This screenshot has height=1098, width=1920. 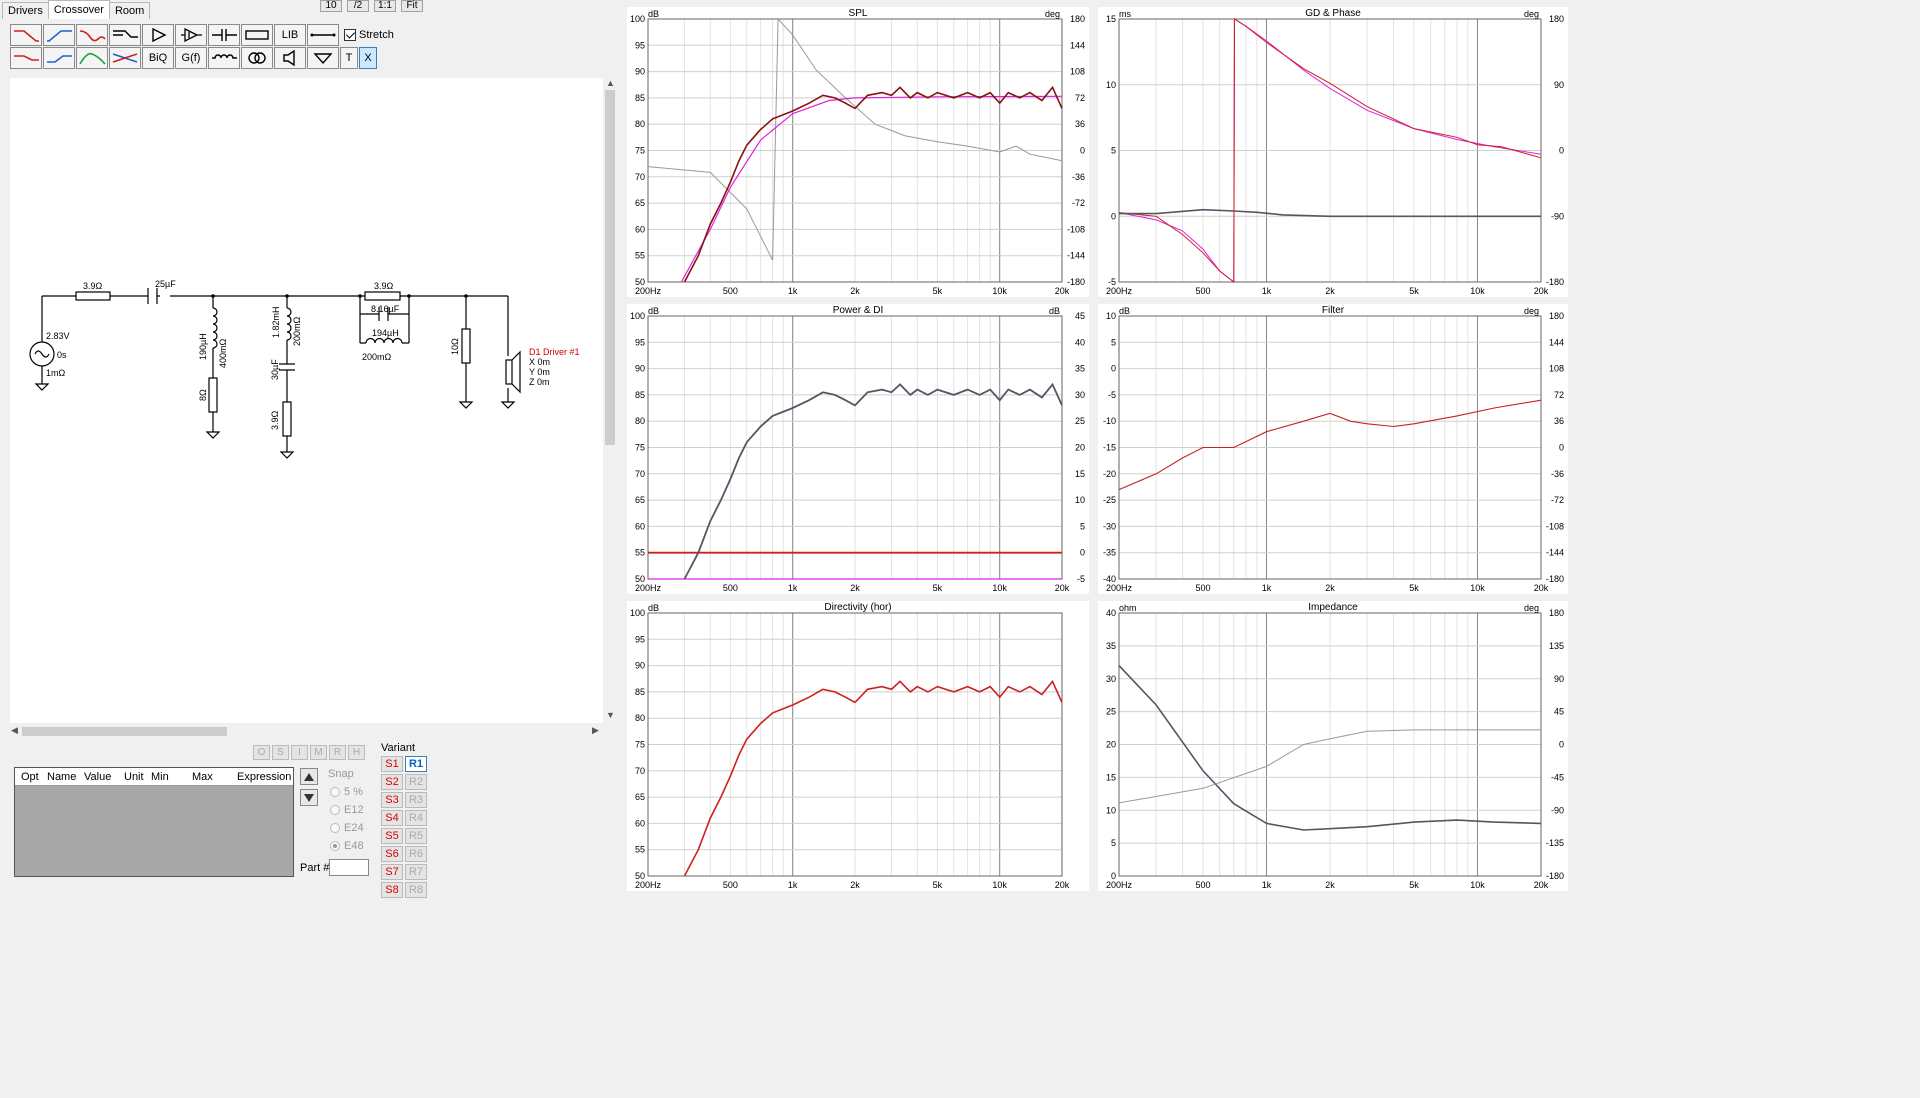 What do you see at coordinates (30, 777) in the screenshot?
I see `column-opt: Opt` at bounding box center [30, 777].